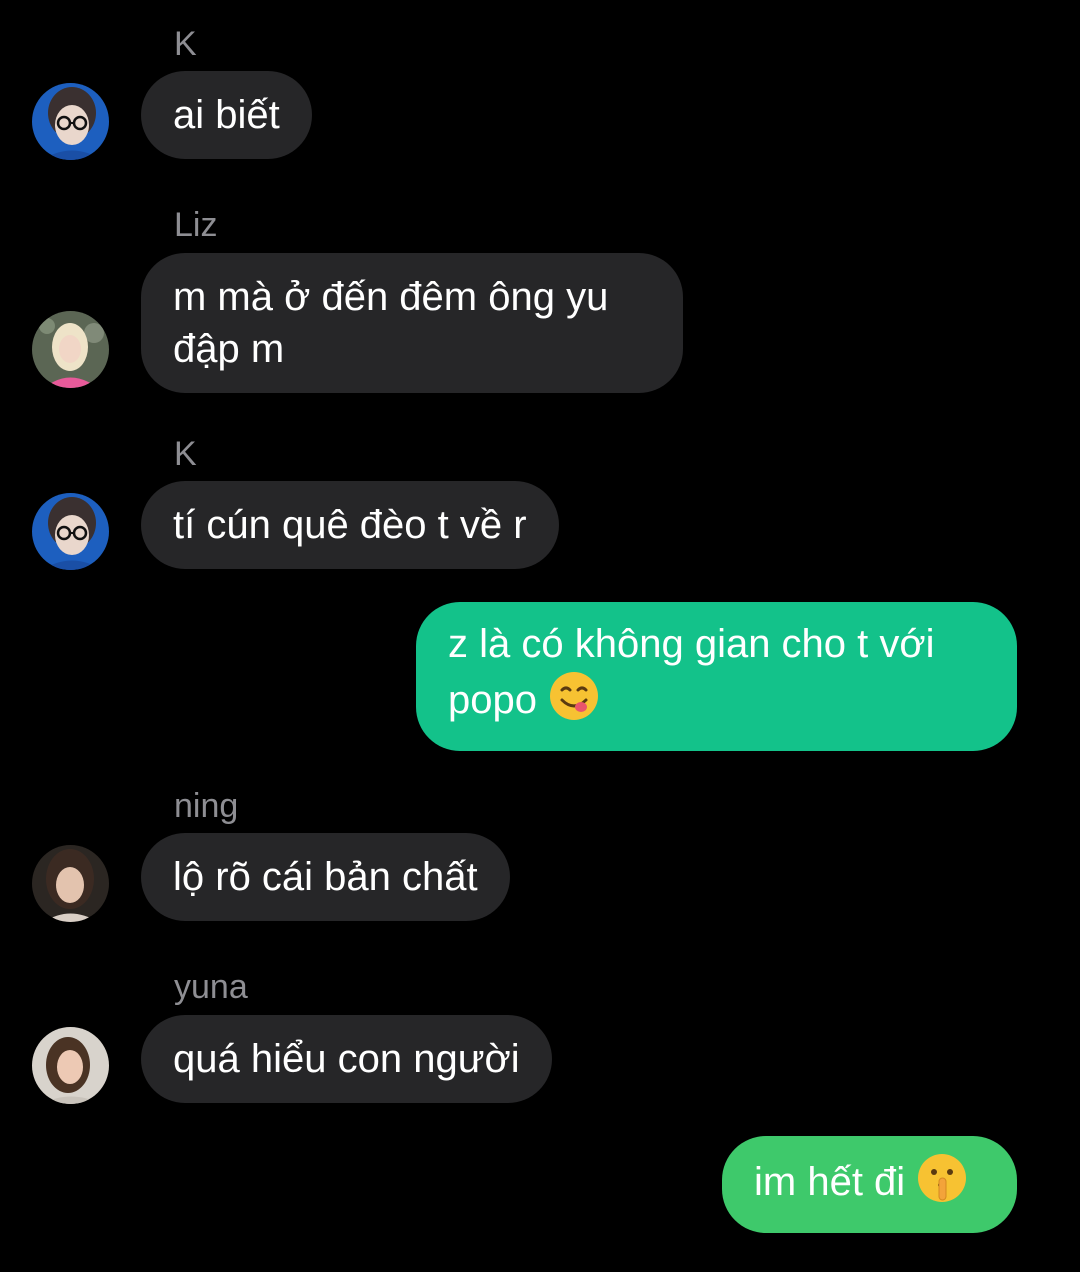 The width and height of the screenshot is (1080, 1272). I want to click on message-text: tí cún quê đèo t về r, so click(350, 525).